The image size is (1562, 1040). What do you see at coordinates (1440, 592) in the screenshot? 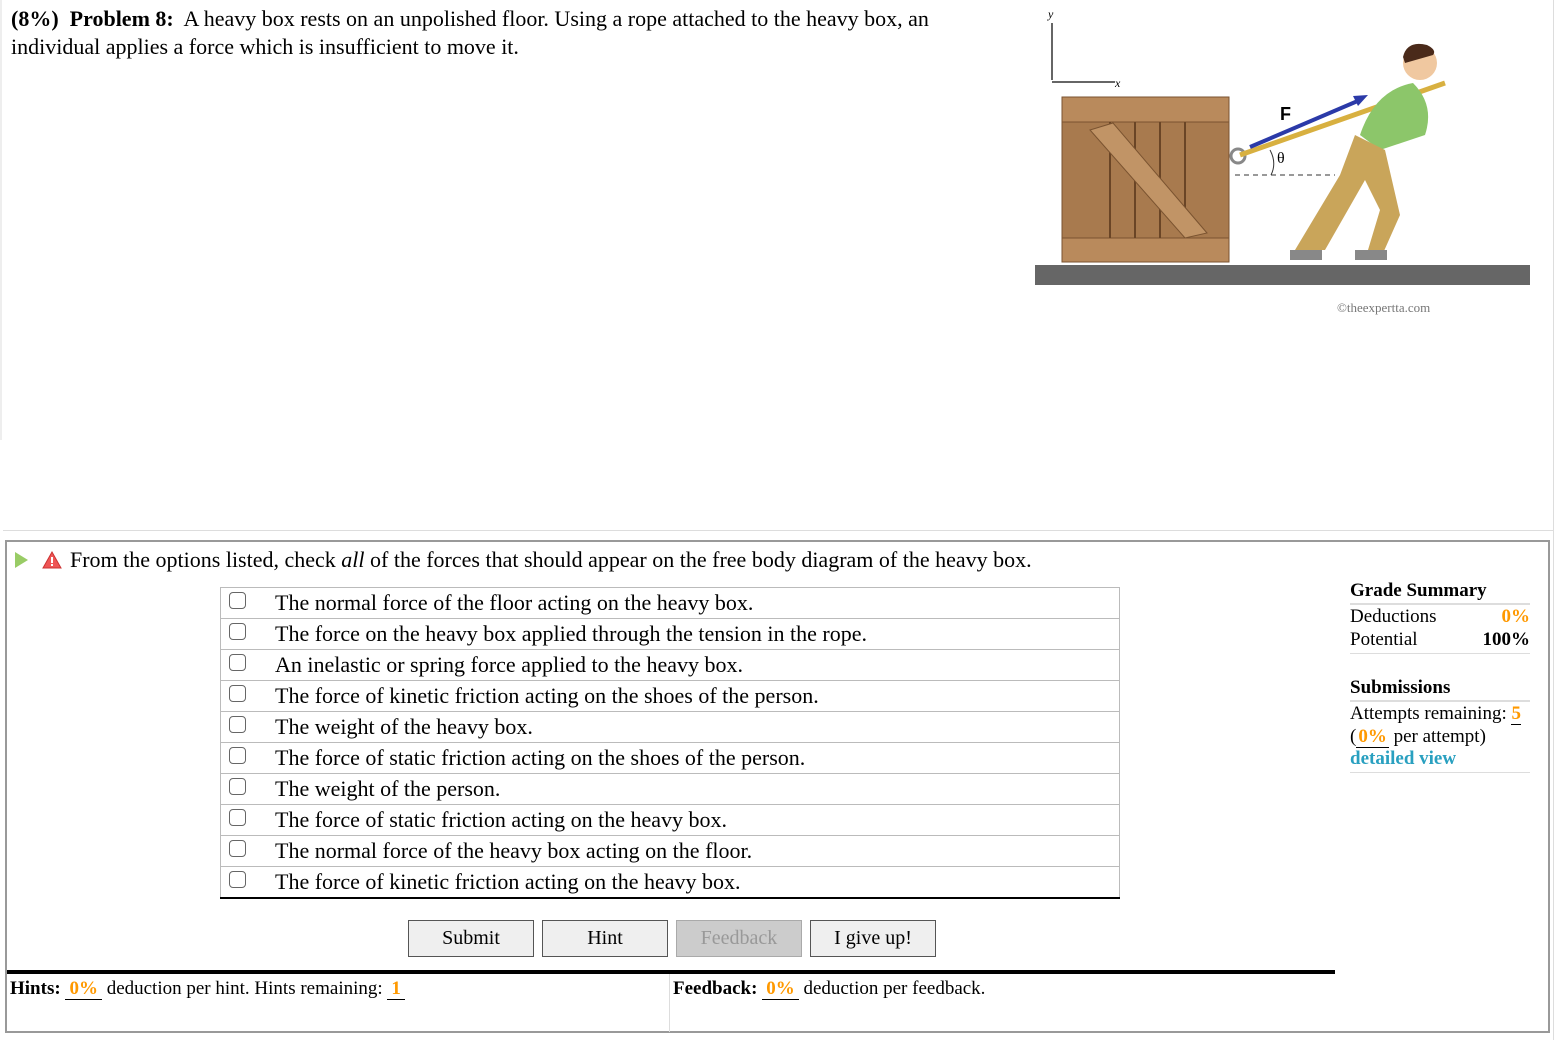
I see `grade-summary-title: Grade Summary` at bounding box center [1440, 592].